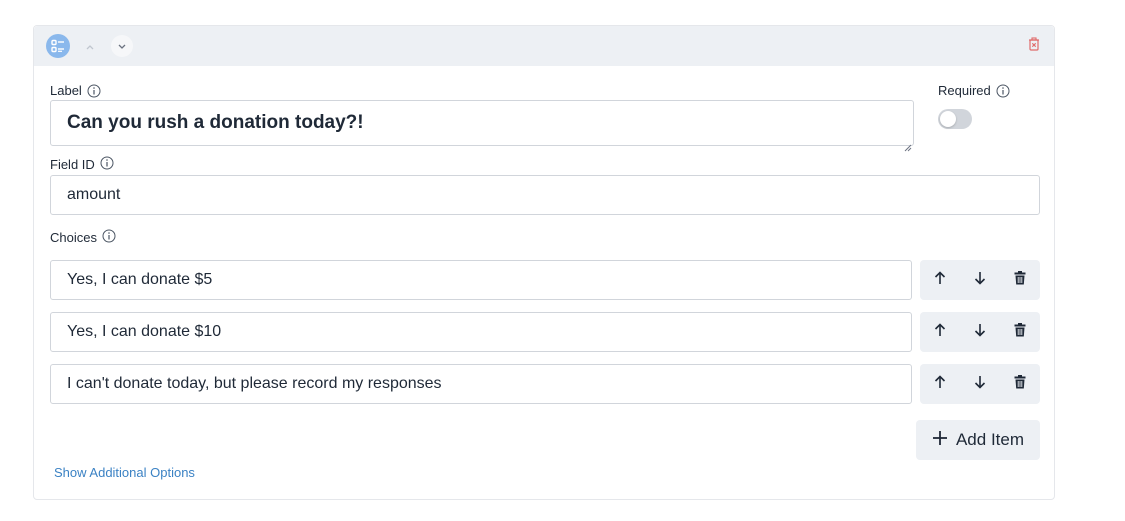 The width and height of the screenshot is (1125, 521). What do you see at coordinates (481, 332) in the screenshot?
I see `choice-input: Yes, I can donate $10` at bounding box center [481, 332].